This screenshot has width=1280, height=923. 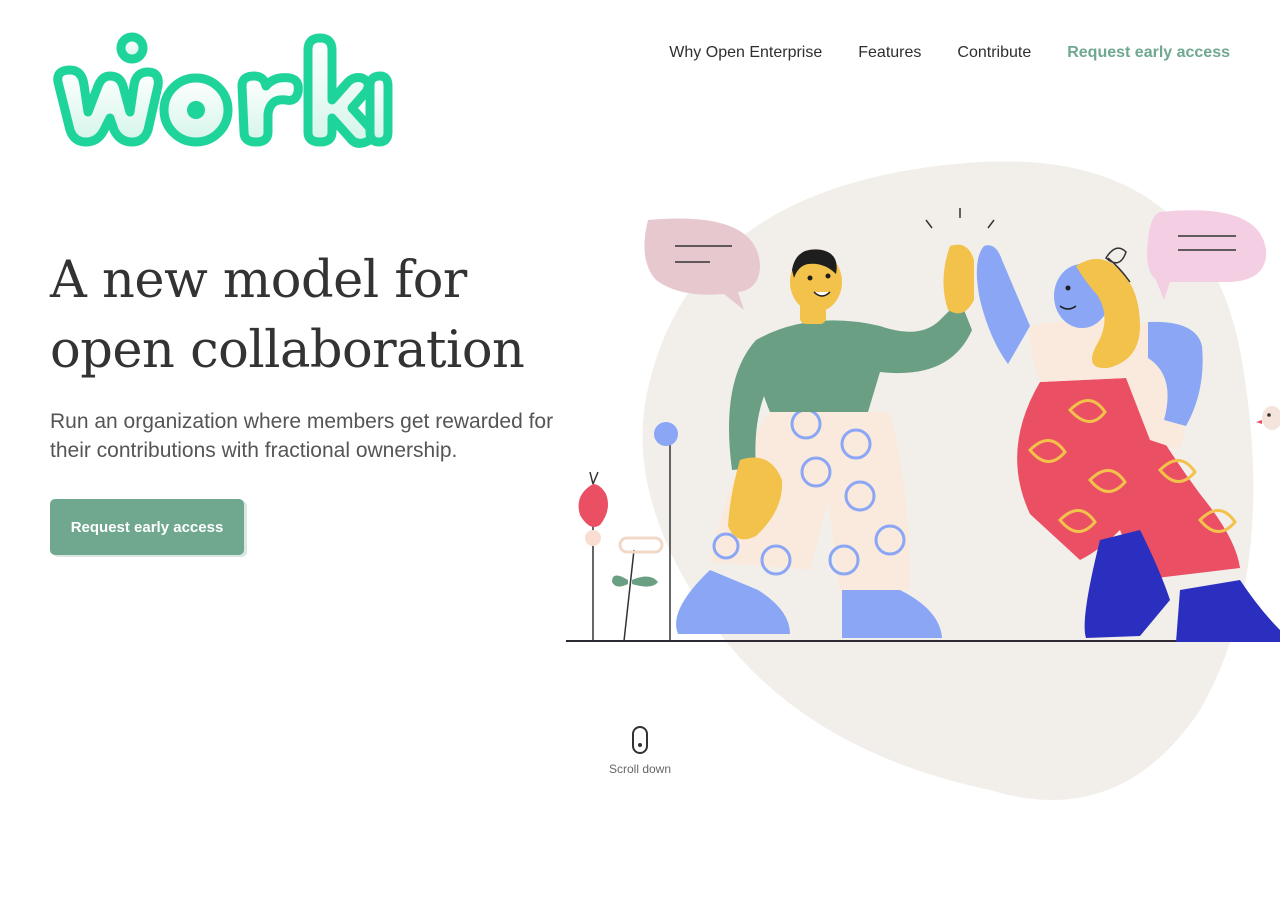 I want to click on nav-contribute: Contribute, so click(x=994, y=53).